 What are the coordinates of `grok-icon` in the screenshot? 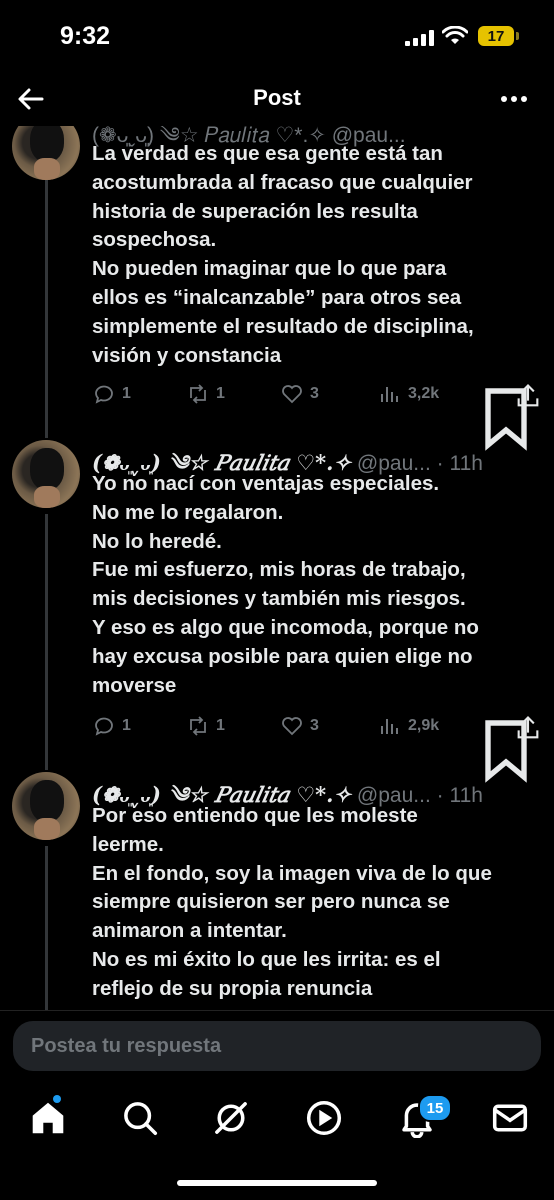 It's located at (231, 1118).